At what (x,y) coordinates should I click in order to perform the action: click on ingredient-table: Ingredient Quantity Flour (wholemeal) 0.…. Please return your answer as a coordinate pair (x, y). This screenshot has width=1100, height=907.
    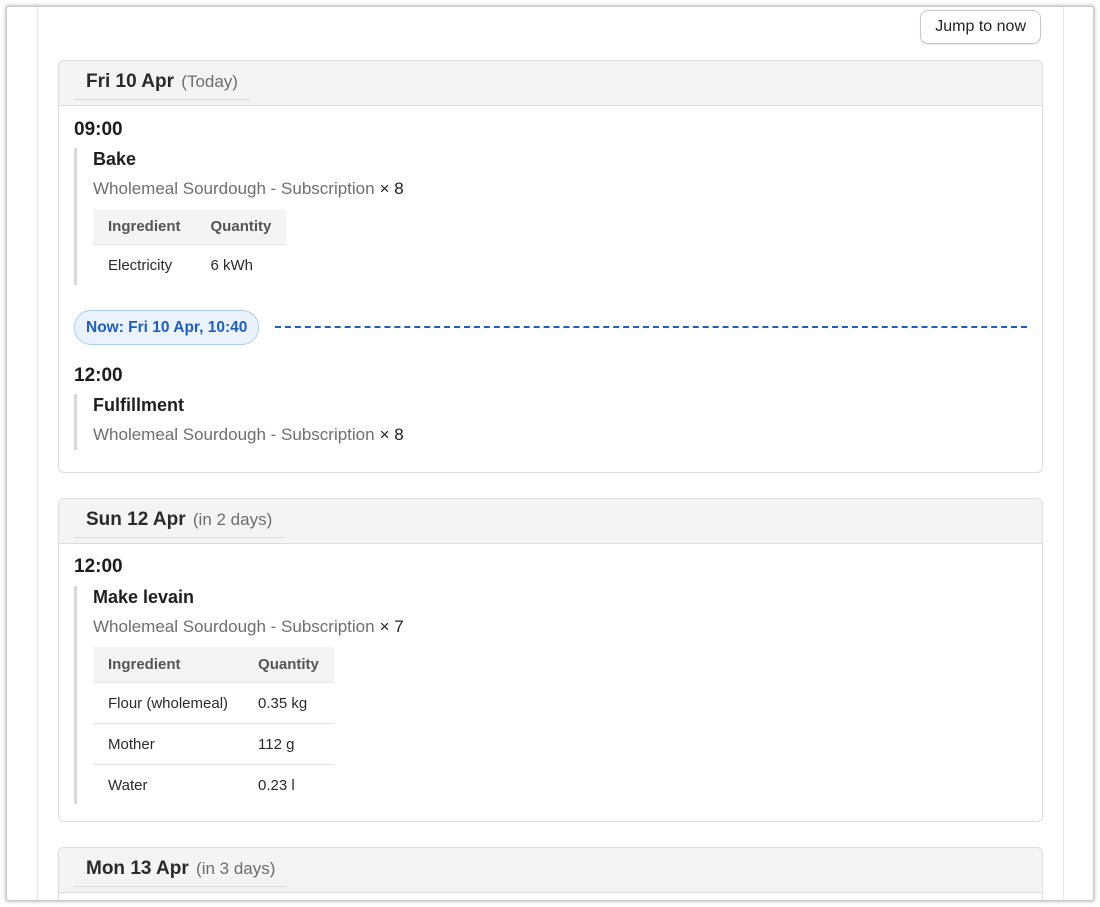
    Looking at the image, I should click on (213, 726).